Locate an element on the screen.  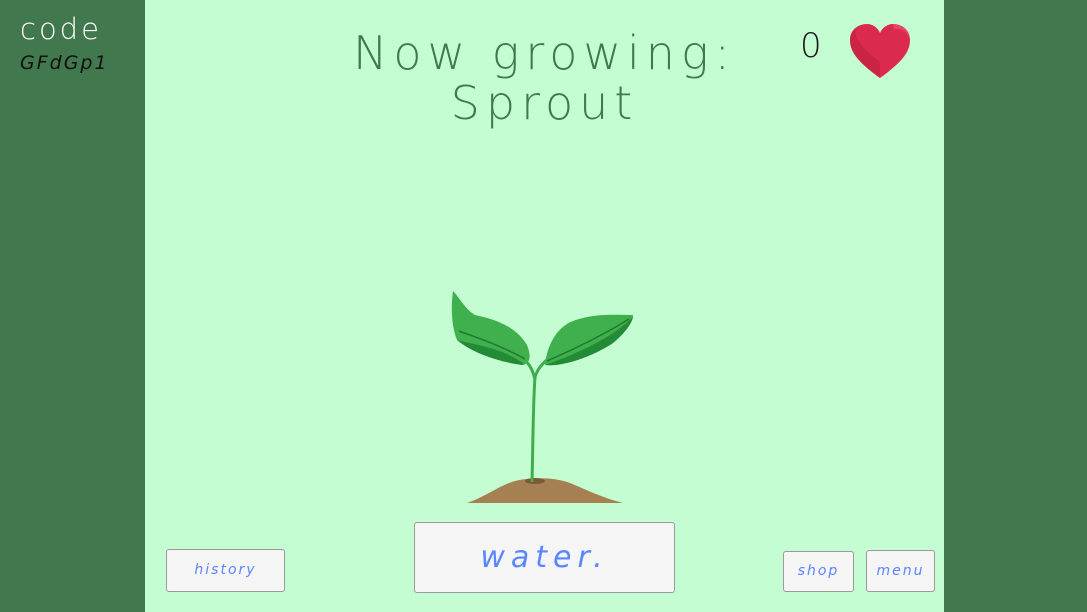
left-sidebar: code GFdGp1 is located at coordinates (72, 306).